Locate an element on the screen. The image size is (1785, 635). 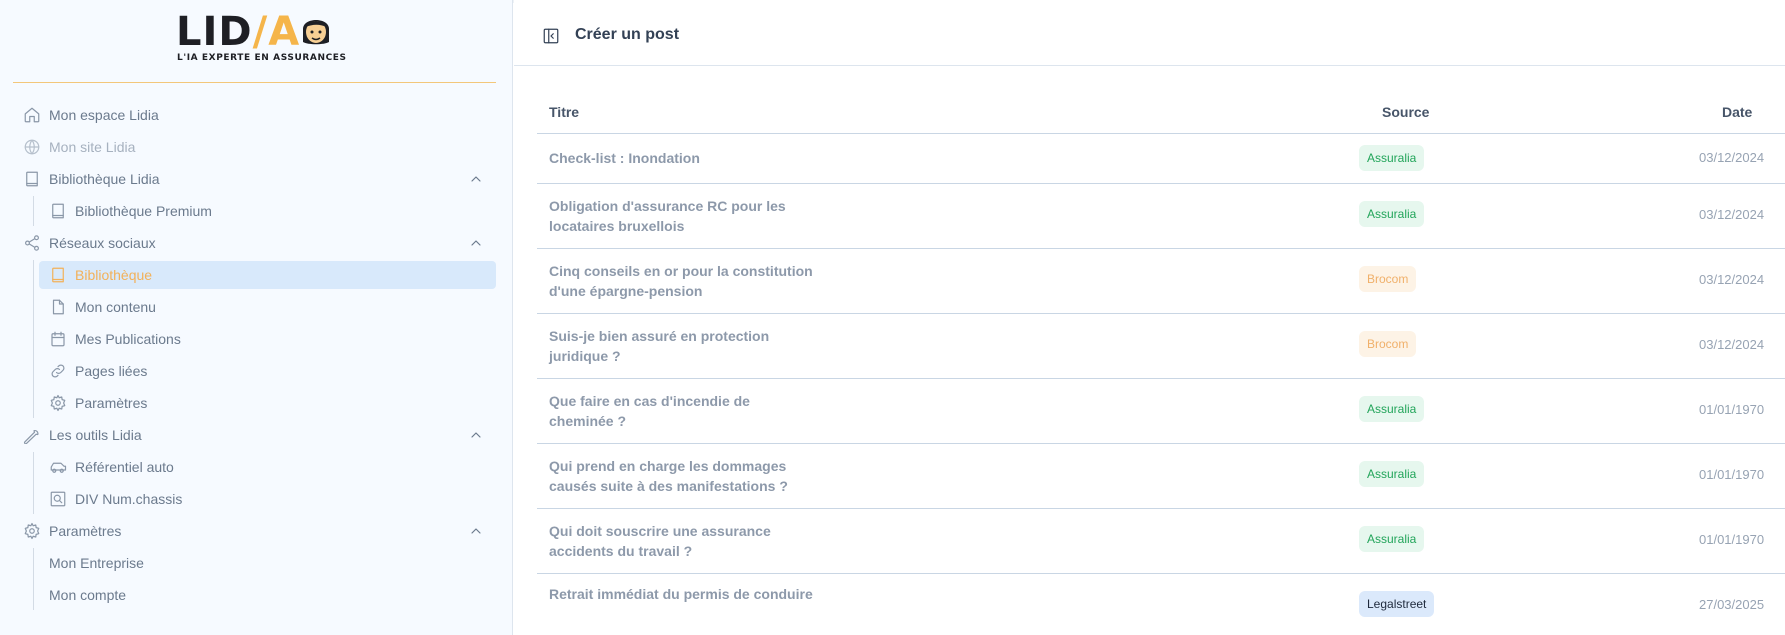
link-icon is located at coordinates (58, 371).